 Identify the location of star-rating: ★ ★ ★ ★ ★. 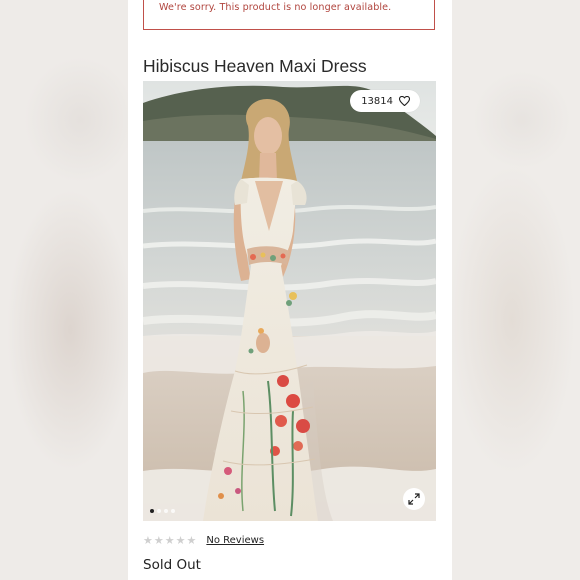
(169, 540).